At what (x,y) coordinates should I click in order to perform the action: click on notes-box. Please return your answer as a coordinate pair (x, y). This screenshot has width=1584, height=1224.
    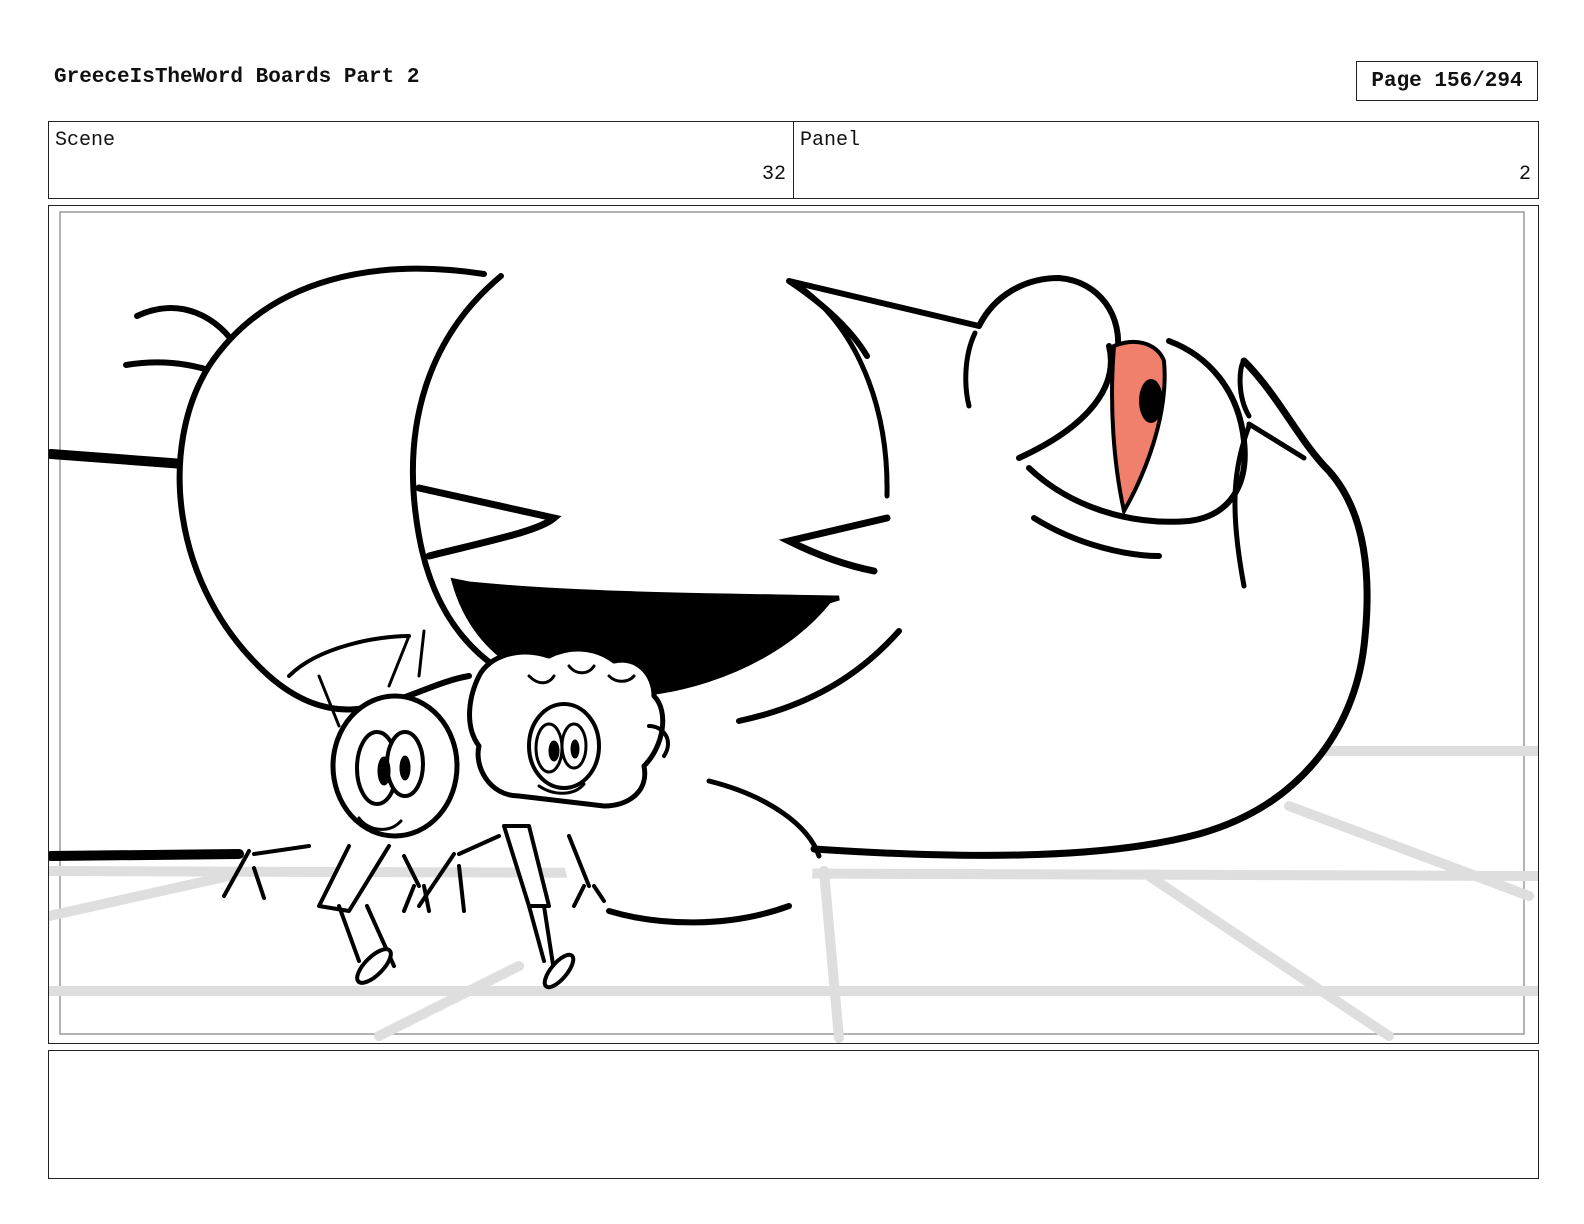
    Looking at the image, I should click on (793, 1114).